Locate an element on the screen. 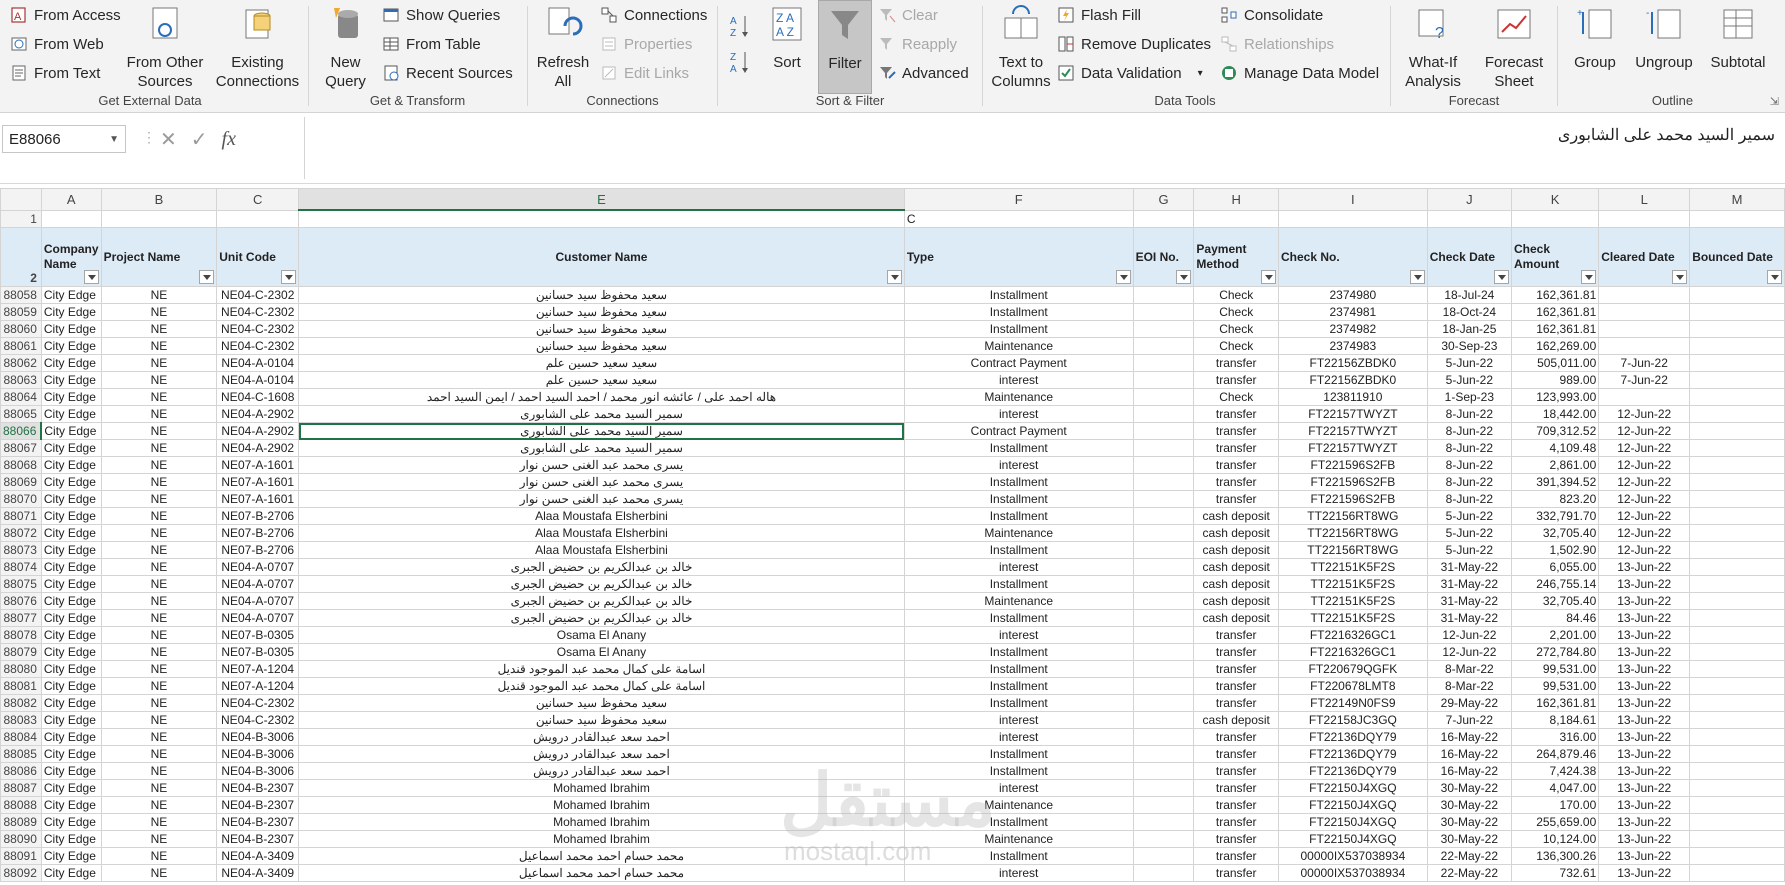 The image size is (1785, 885). new-query-button: New Query is located at coordinates (345, 47).